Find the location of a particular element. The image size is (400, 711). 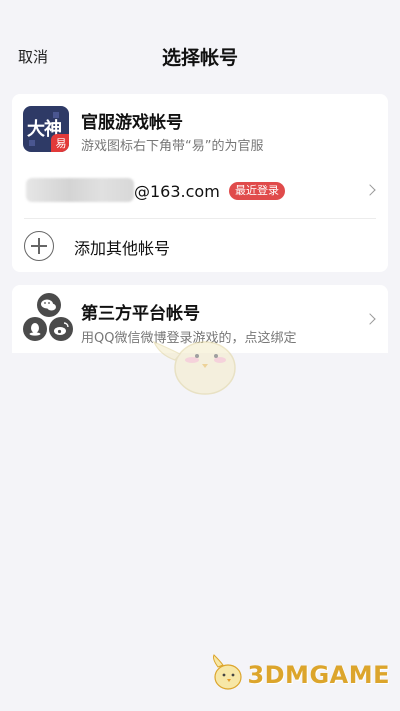

plus-circle-icon is located at coordinates (39, 246).